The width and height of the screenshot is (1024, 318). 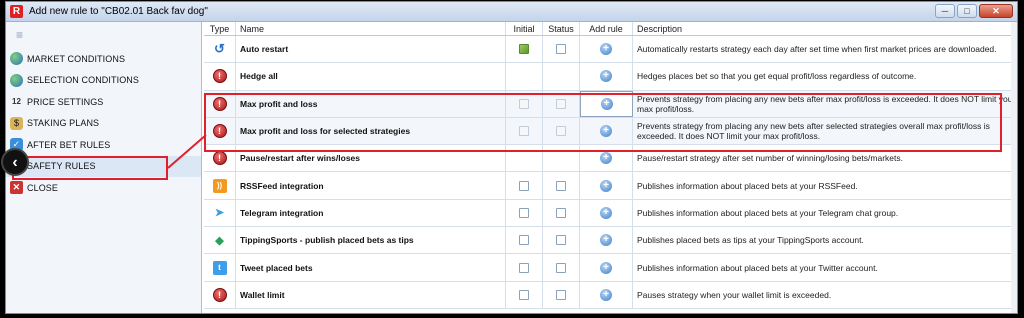 I want to click on column-header-add-rule: Add rule, so click(x=606, y=28).